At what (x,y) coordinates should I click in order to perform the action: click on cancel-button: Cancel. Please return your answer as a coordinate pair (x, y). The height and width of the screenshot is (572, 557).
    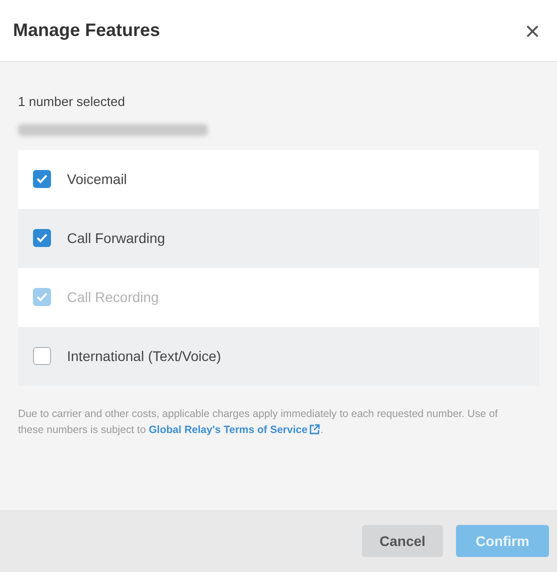
    Looking at the image, I should click on (402, 541).